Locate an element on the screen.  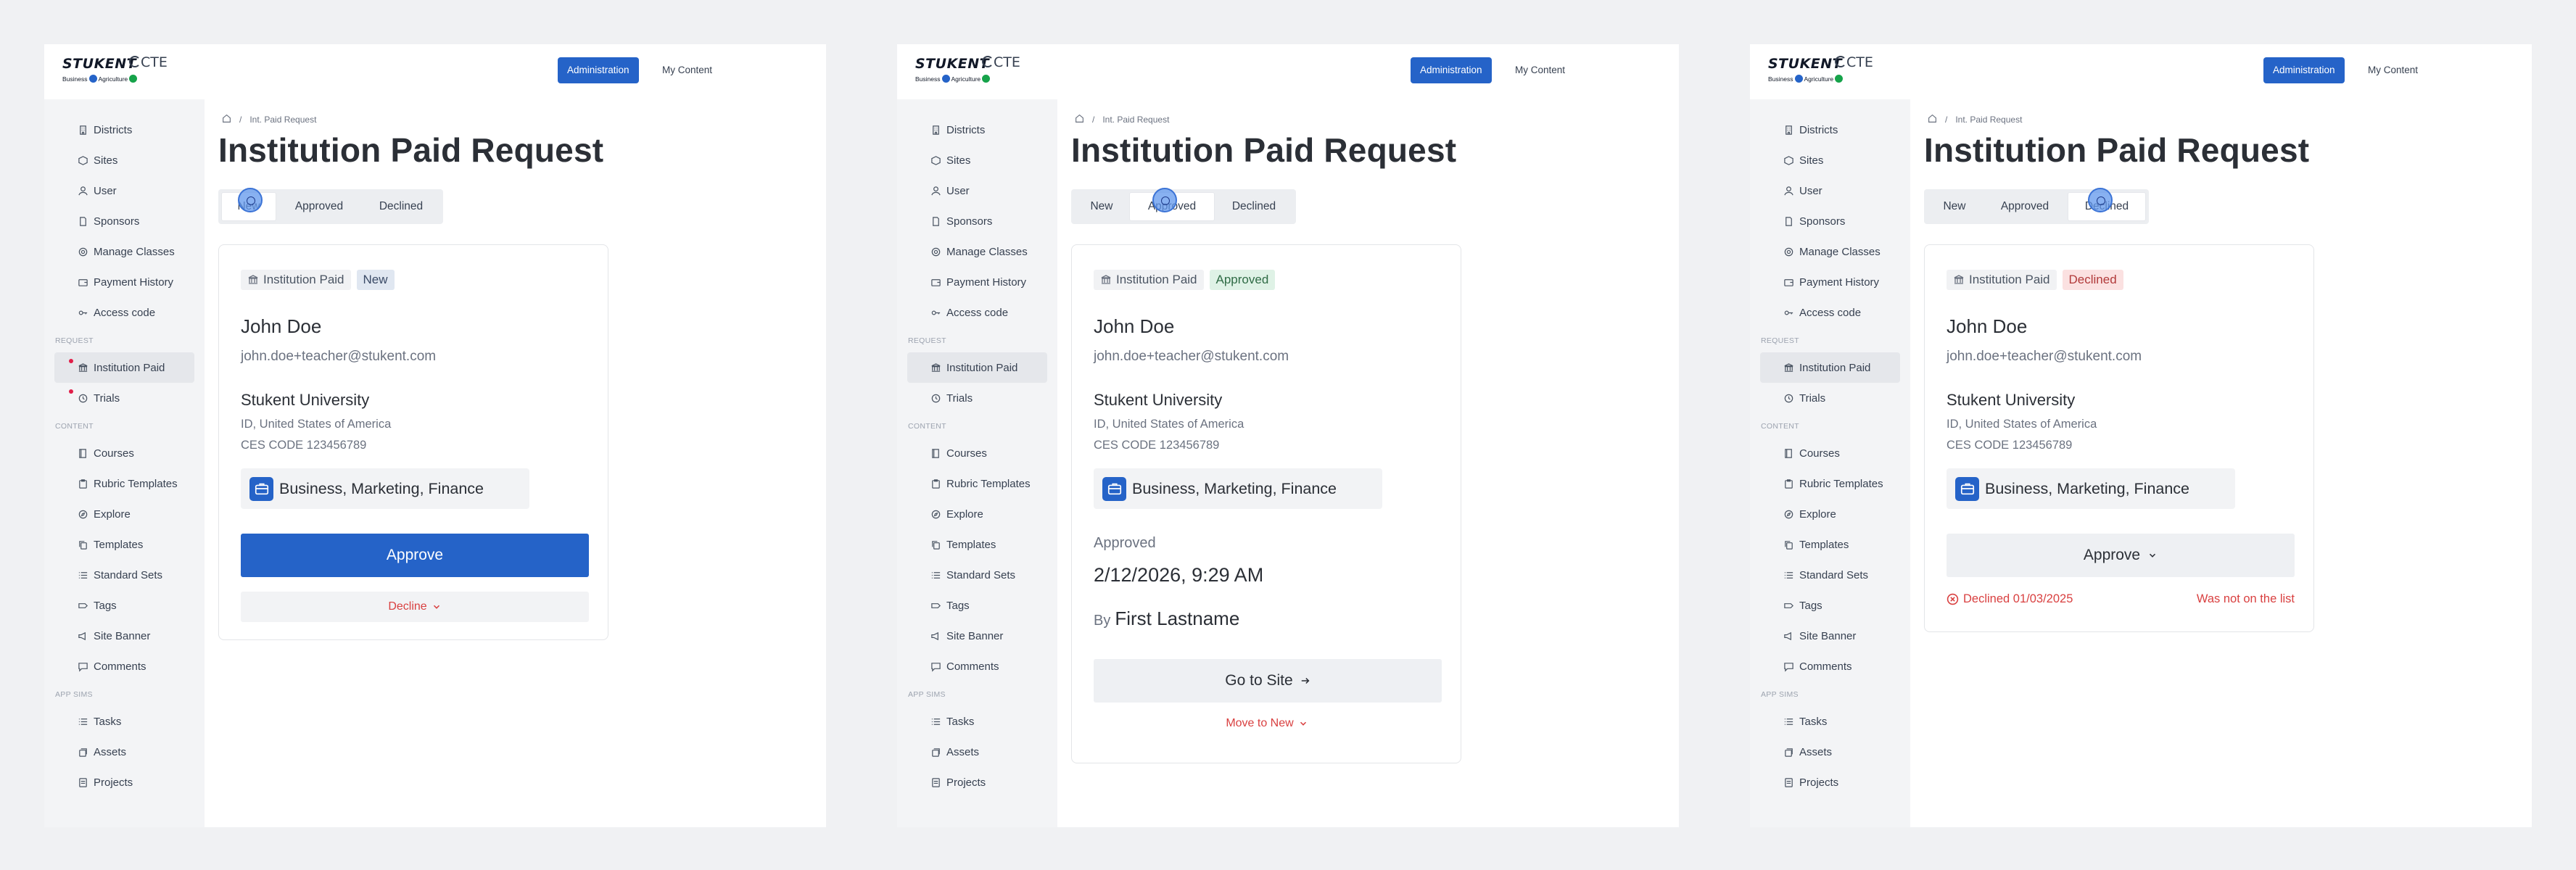
briefcase-icon is located at coordinates (1967, 489).